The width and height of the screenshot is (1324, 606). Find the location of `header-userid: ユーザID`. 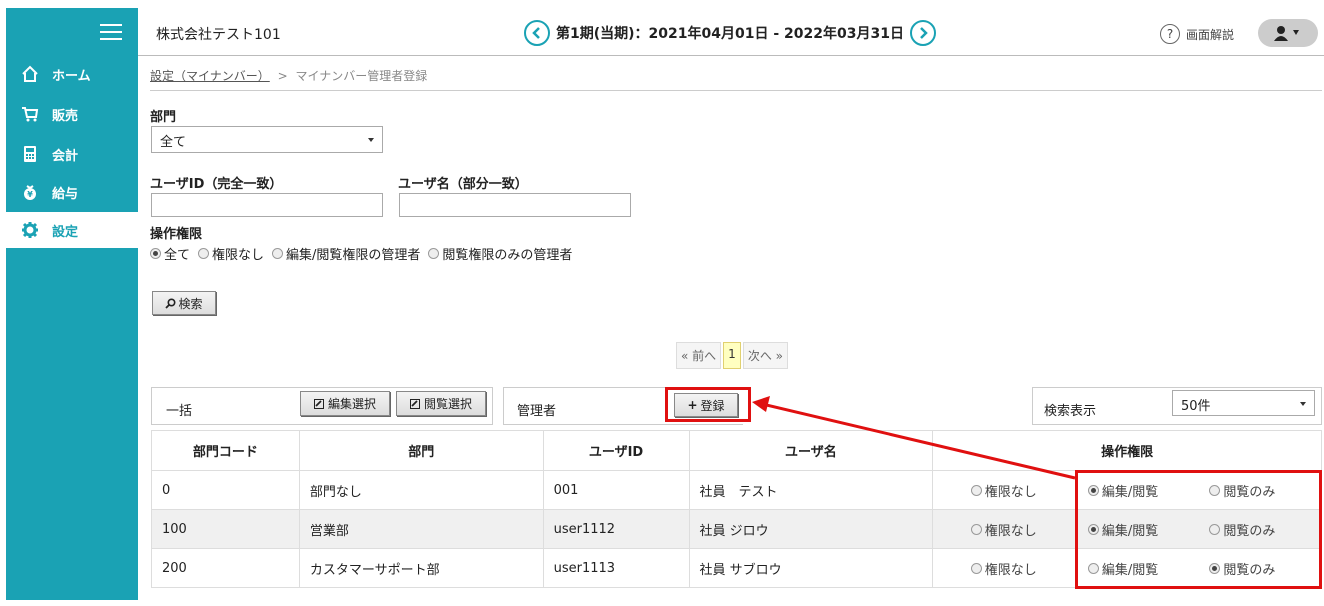

header-userid: ユーザID is located at coordinates (616, 450).